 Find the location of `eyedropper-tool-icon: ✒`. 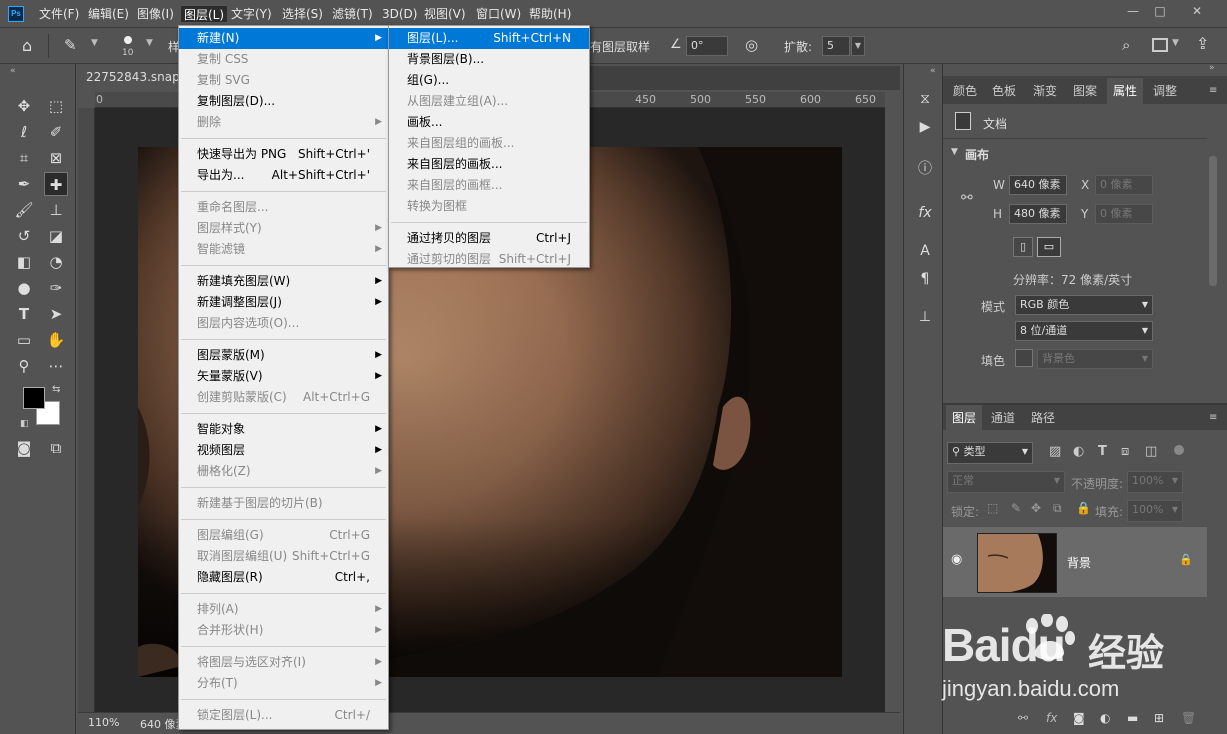

eyedropper-tool-icon: ✒ is located at coordinates (24, 184).